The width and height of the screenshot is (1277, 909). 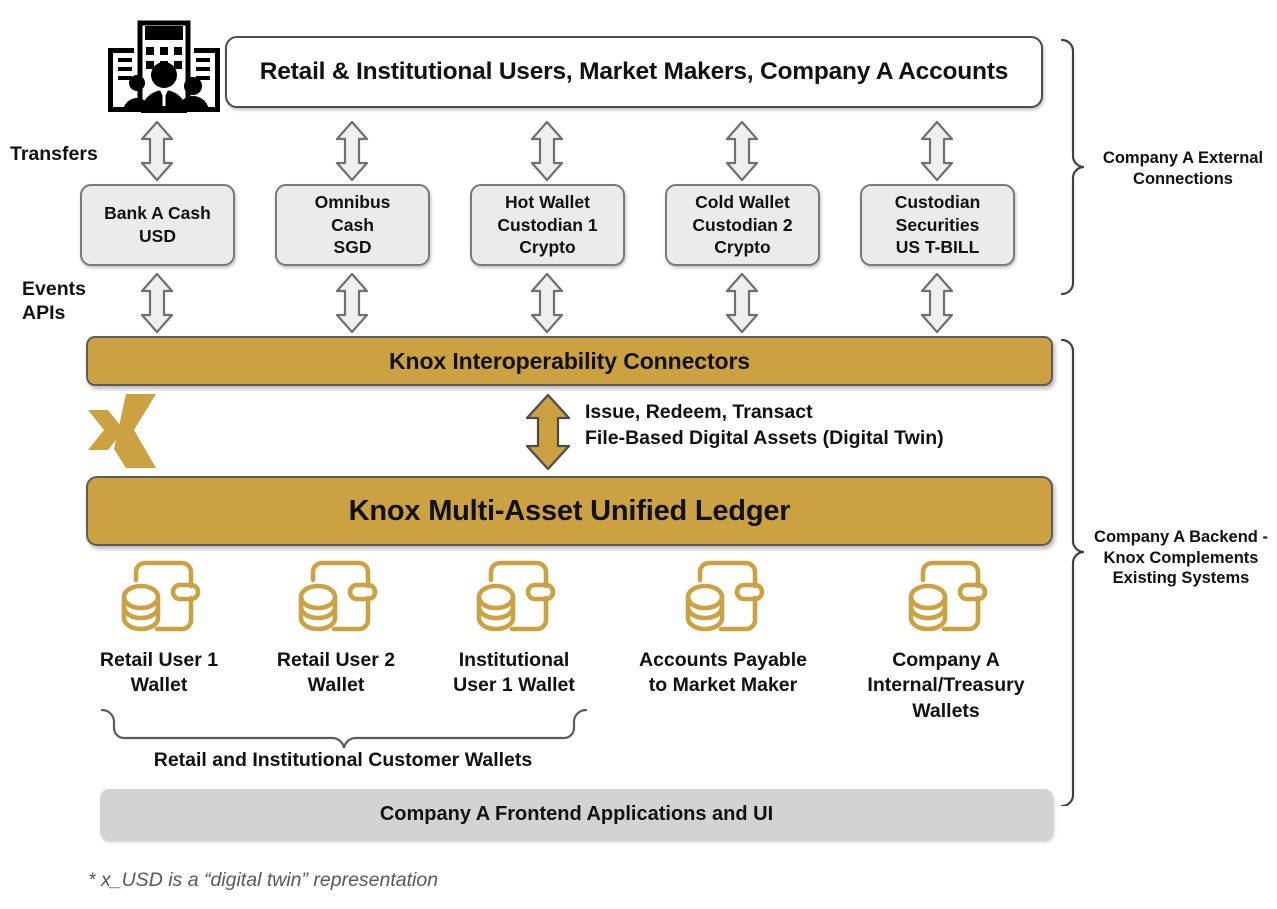 What do you see at coordinates (514, 673) in the screenshot?
I see `wallet-label: Institutional User 1 Wallet` at bounding box center [514, 673].